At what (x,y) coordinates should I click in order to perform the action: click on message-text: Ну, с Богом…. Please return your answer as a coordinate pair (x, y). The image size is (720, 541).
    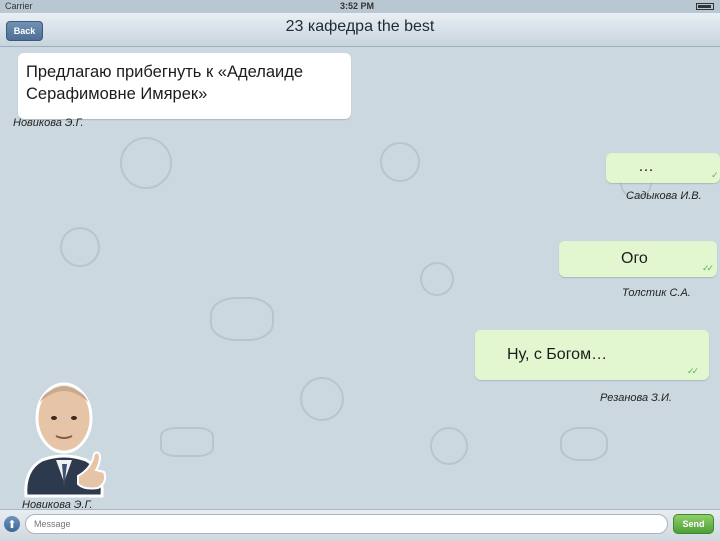
    Looking at the image, I should click on (557, 354).